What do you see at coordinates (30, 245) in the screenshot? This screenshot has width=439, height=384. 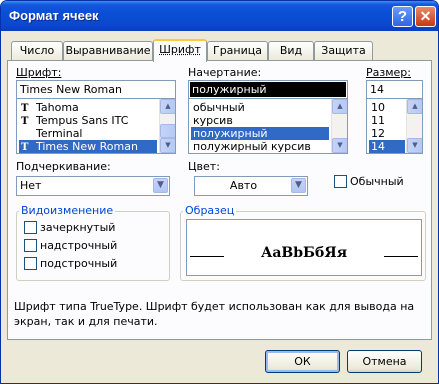 I see `superscript-checkbox` at bounding box center [30, 245].